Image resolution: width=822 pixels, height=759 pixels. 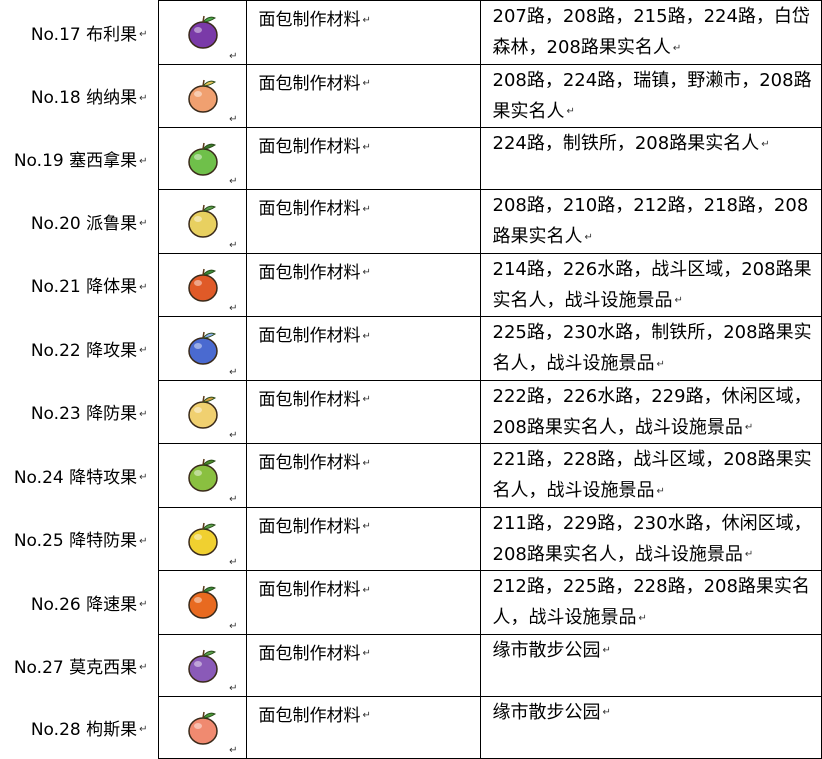 I want to click on berry-name-cell: No.22 降攻果 ↵, so click(x=79, y=349).